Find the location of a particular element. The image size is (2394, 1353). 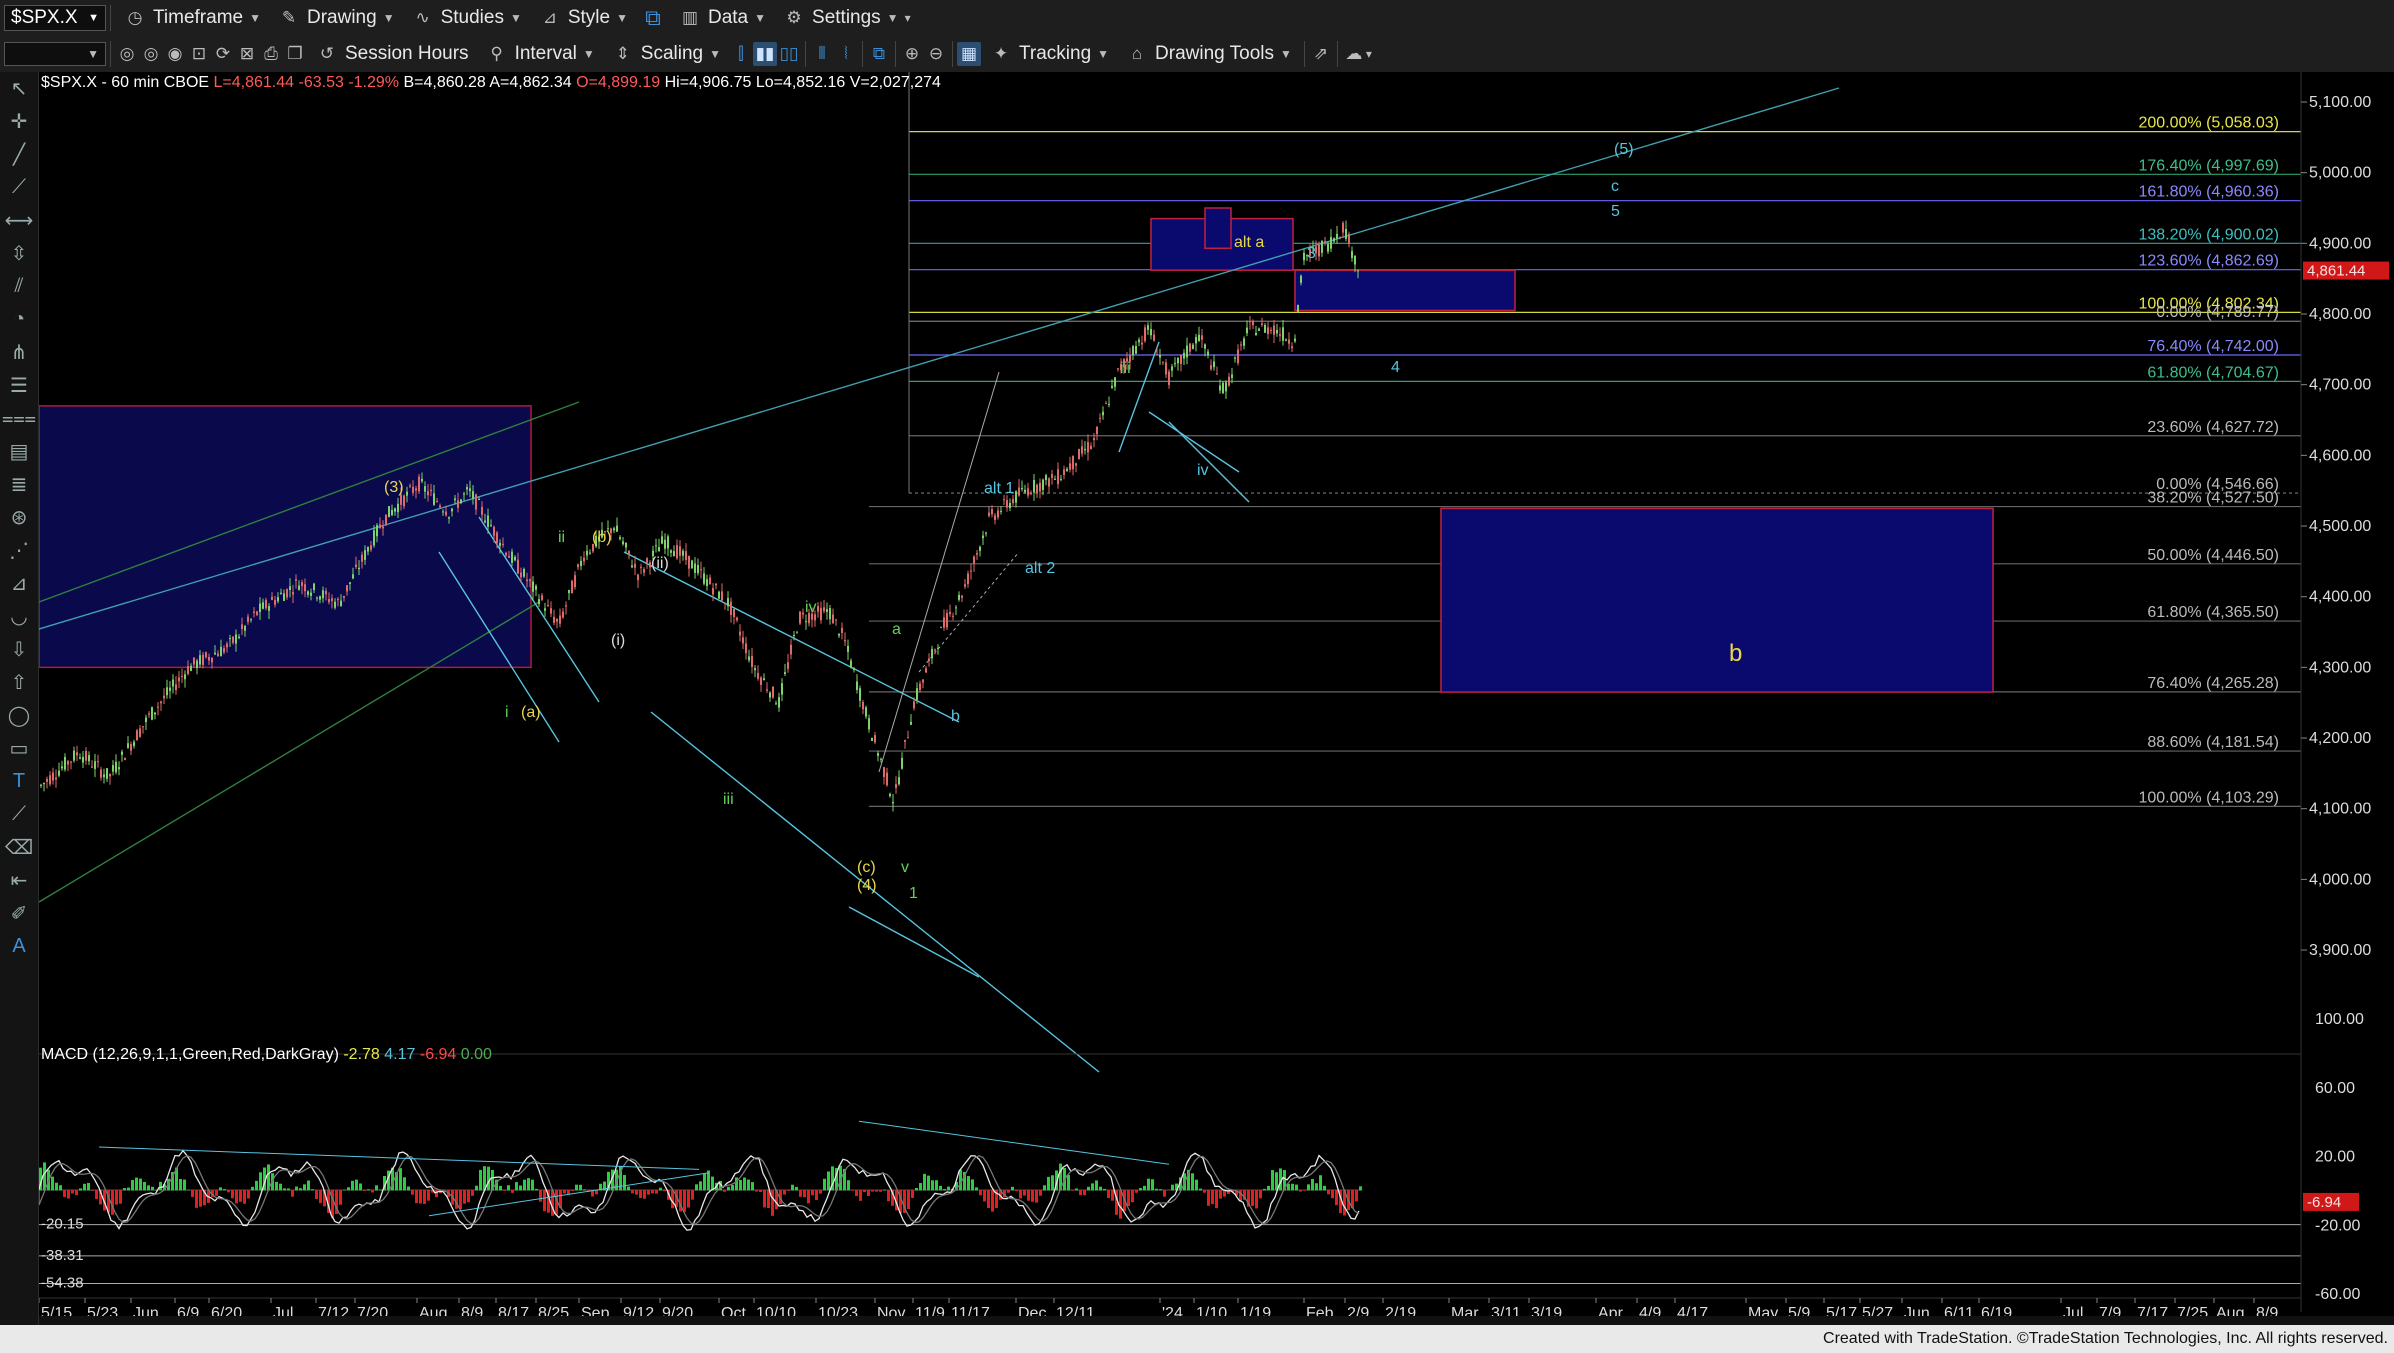

circle-tool-icon: ◎ is located at coordinates (127, 54).